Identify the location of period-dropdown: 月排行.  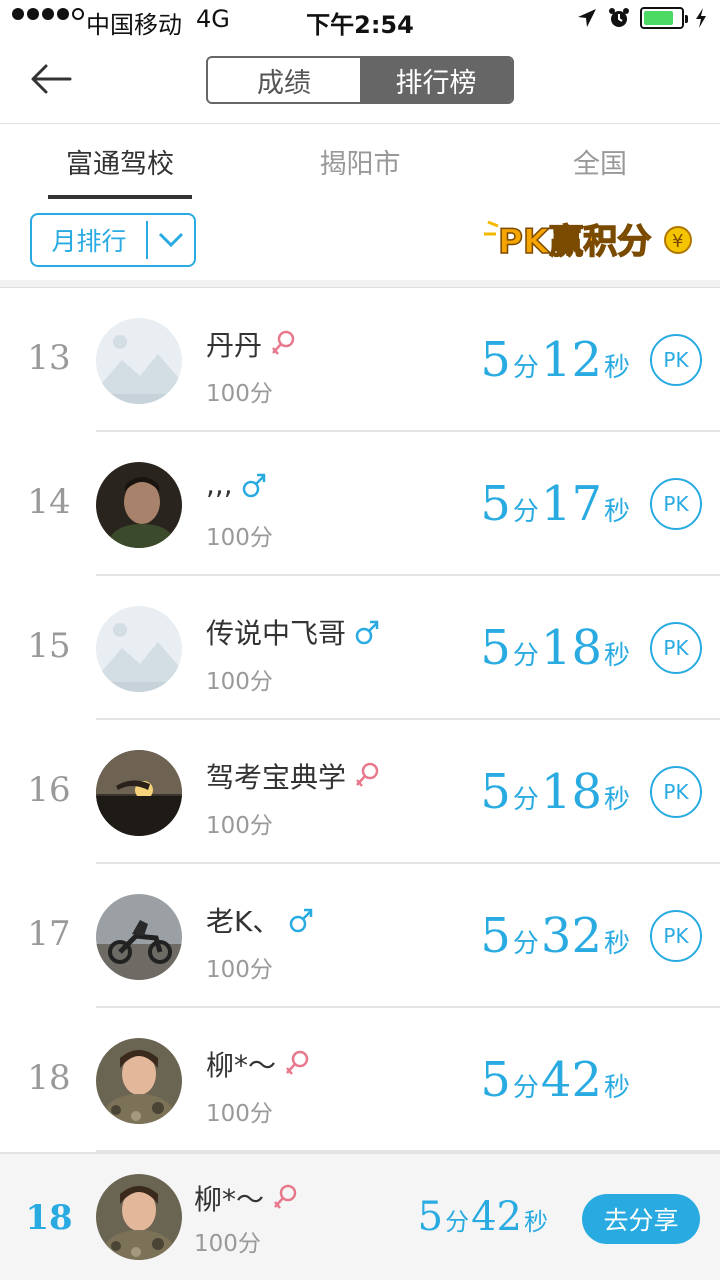
(113, 240).